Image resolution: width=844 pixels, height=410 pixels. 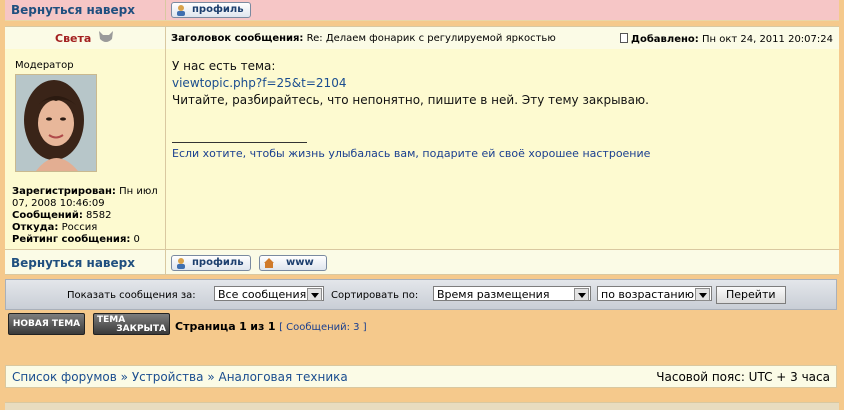 What do you see at coordinates (257, 326) in the screenshot?
I see `page-of-word: из` at bounding box center [257, 326].